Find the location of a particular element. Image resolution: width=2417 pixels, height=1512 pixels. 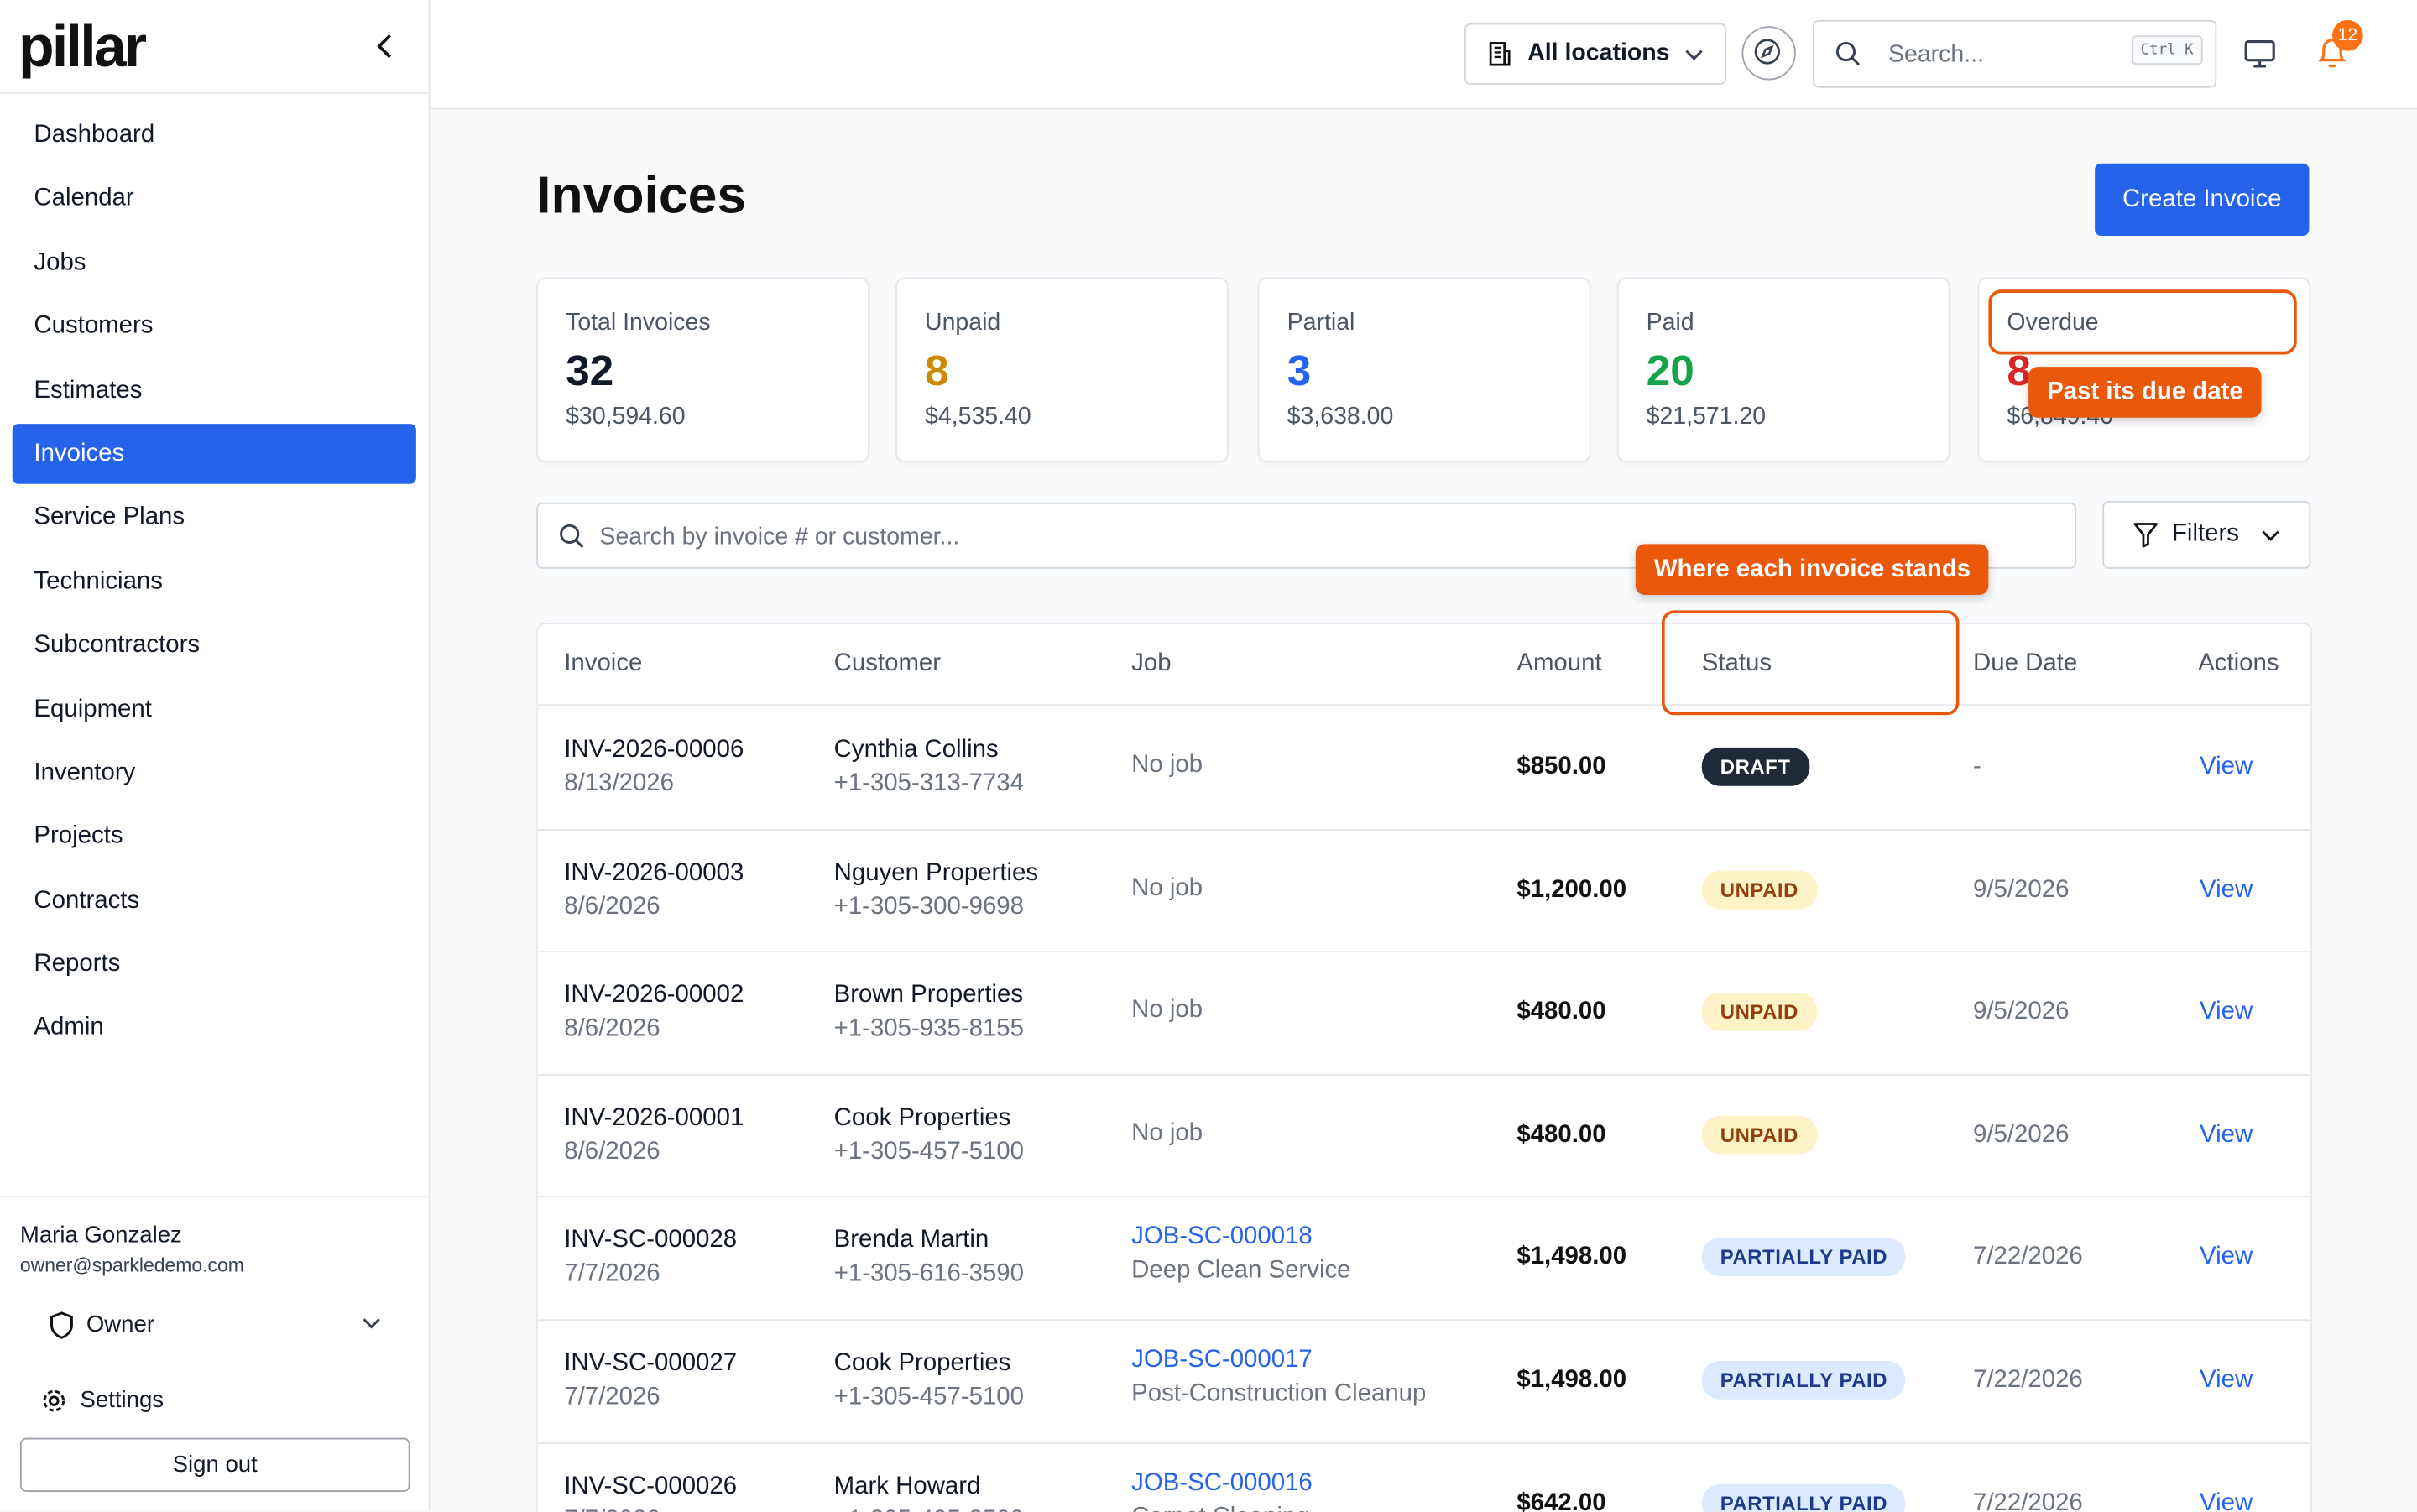

sign-out-button: Sign out is located at coordinates (214, 1464).